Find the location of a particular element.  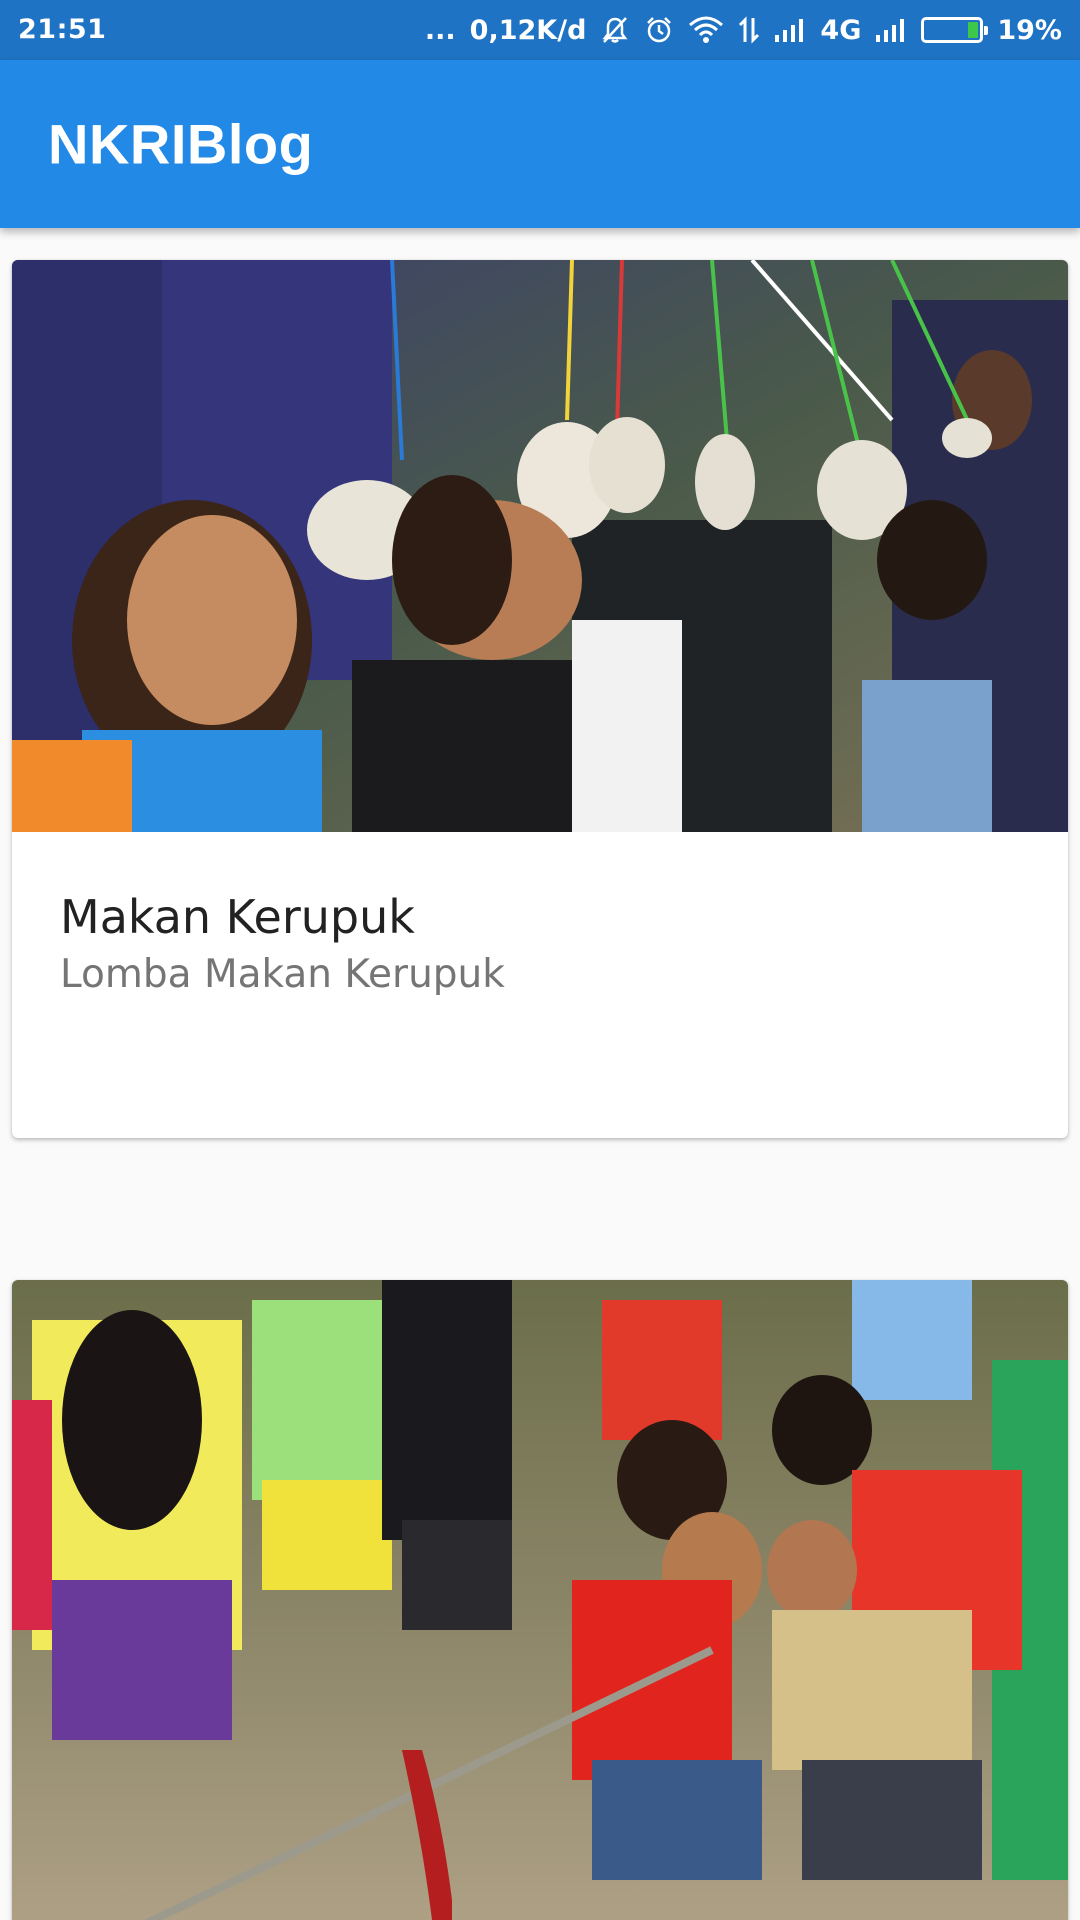

post-title: Makan Kerupuk is located at coordinates (237, 917).